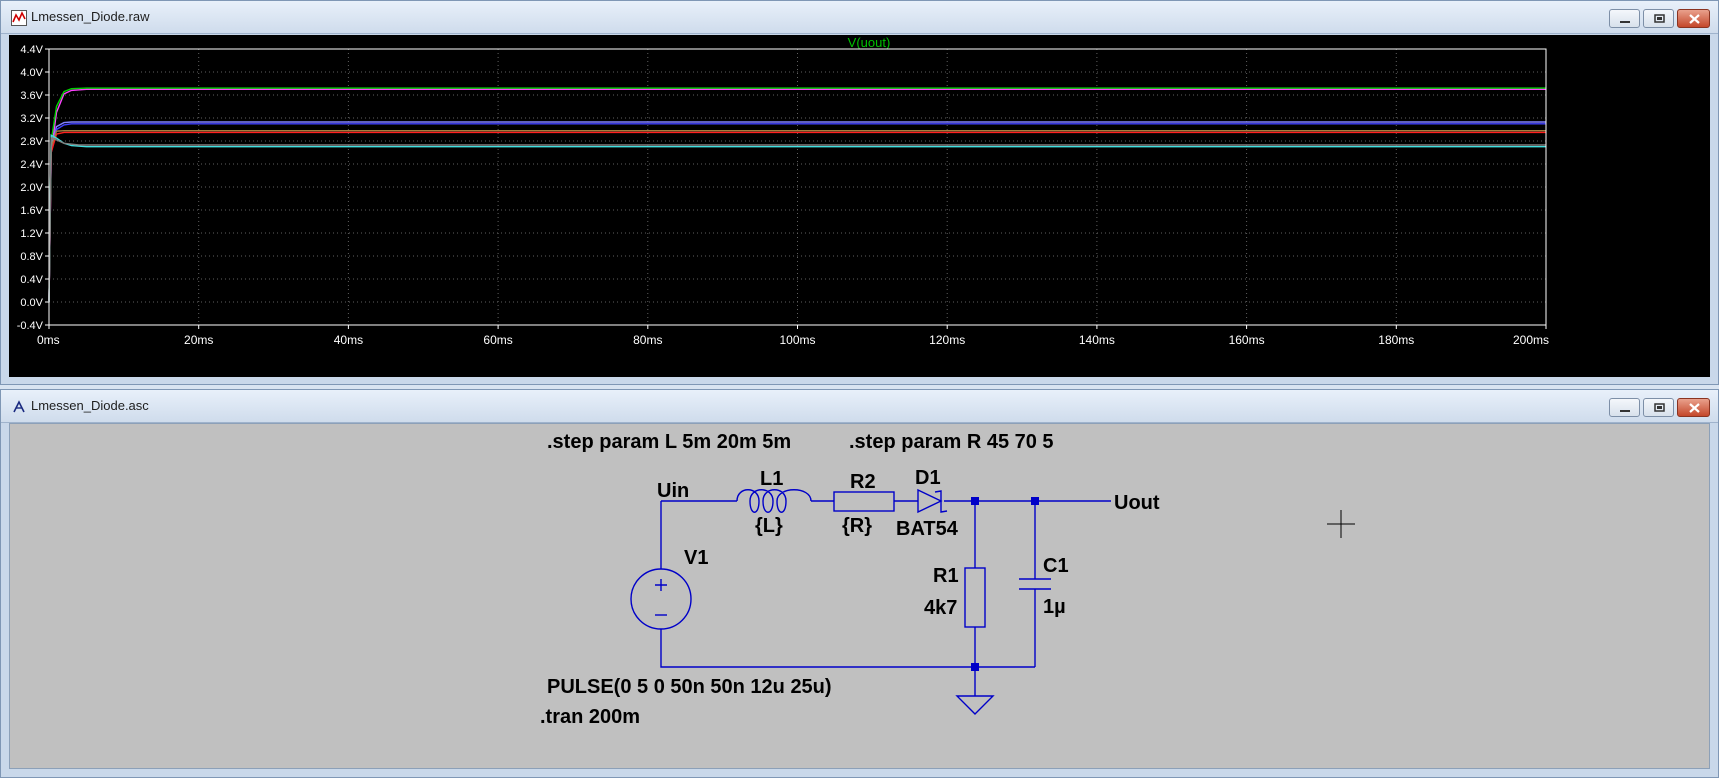  Describe the element at coordinates (857, 526) in the screenshot. I see `resistor-r2-value: {R}` at that location.